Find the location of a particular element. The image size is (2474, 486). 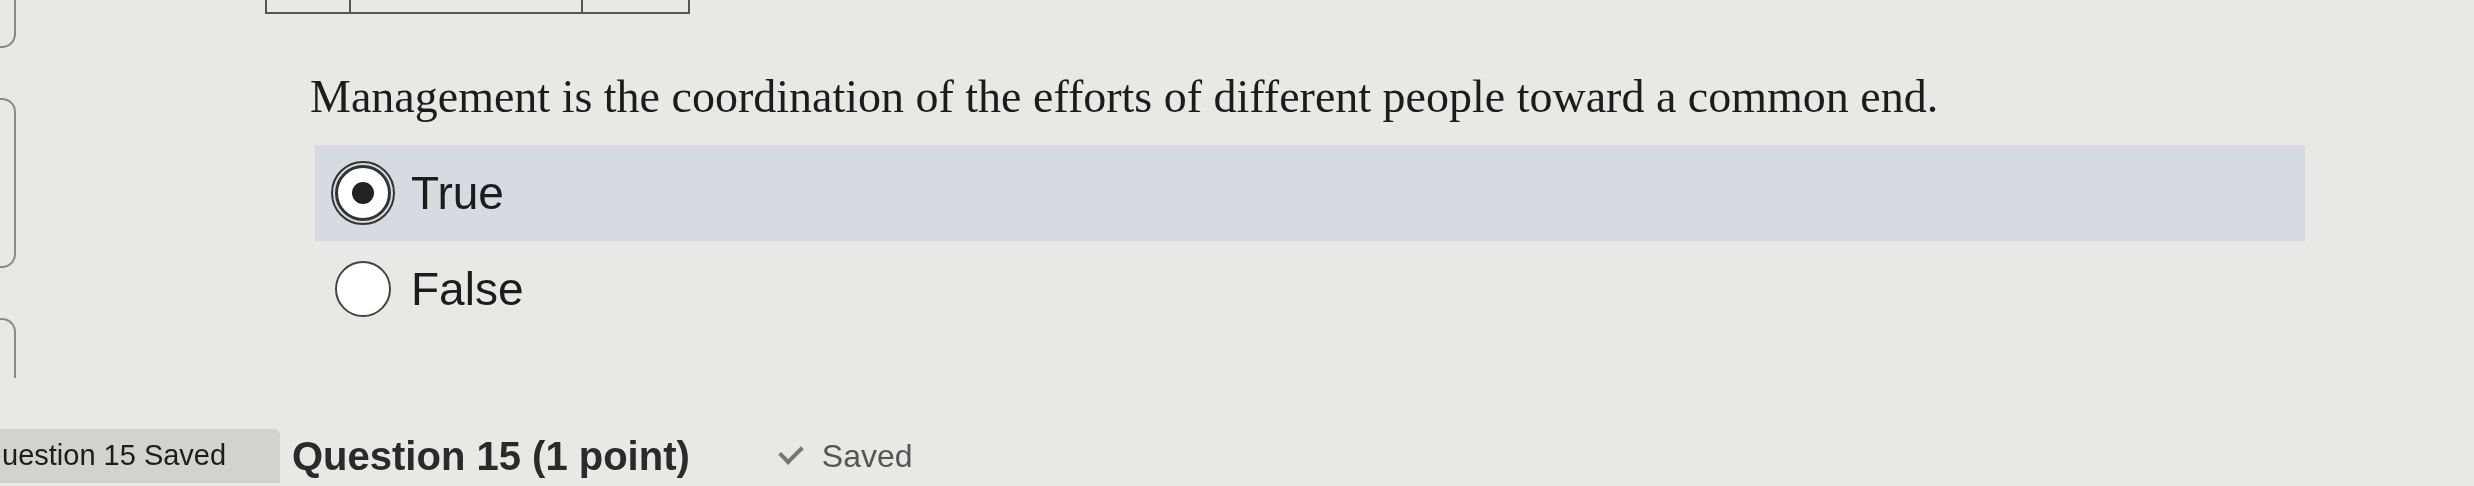

saved-status: Saved is located at coordinates (867, 456).